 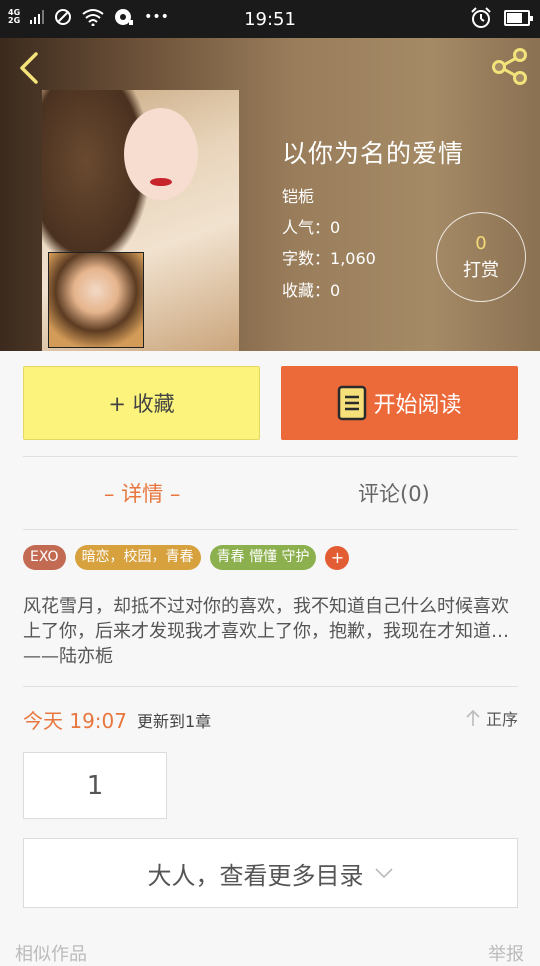 What do you see at coordinates (481, 17) in the screenshot?
I see `alarm-icon` at bounding box center [481, 17].